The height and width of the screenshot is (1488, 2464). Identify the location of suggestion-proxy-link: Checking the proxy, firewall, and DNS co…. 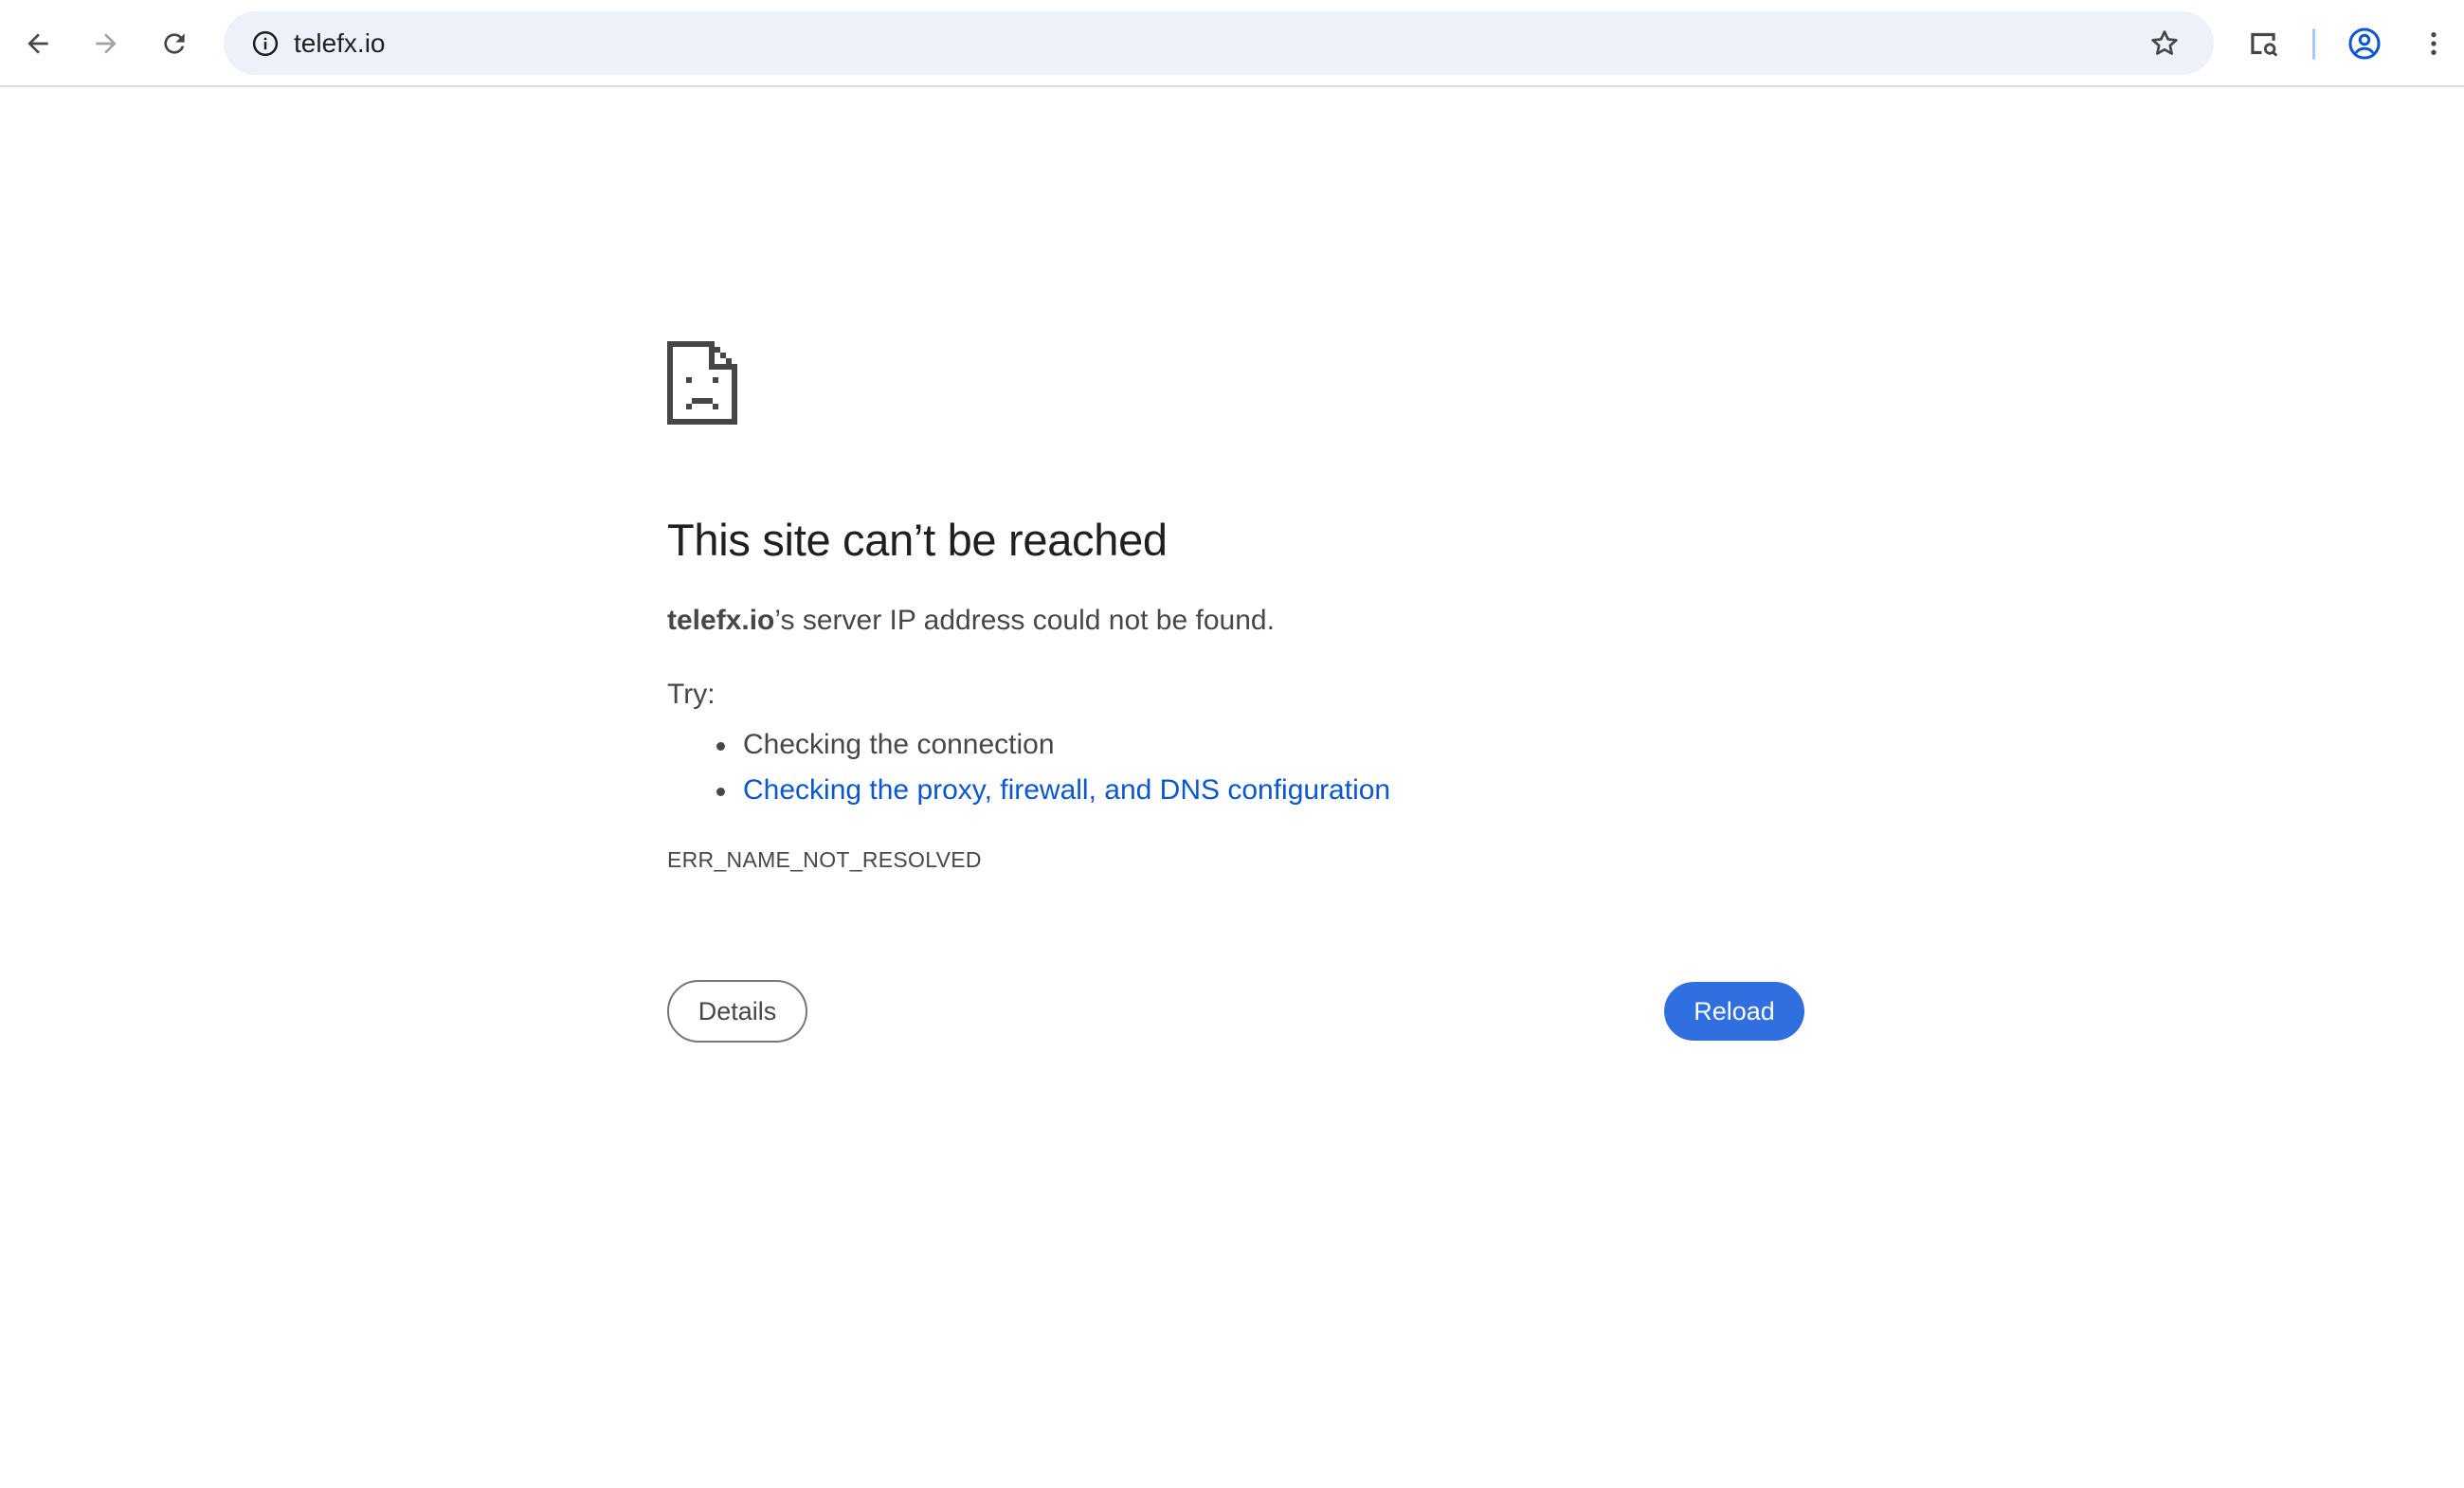
(1066, 790).